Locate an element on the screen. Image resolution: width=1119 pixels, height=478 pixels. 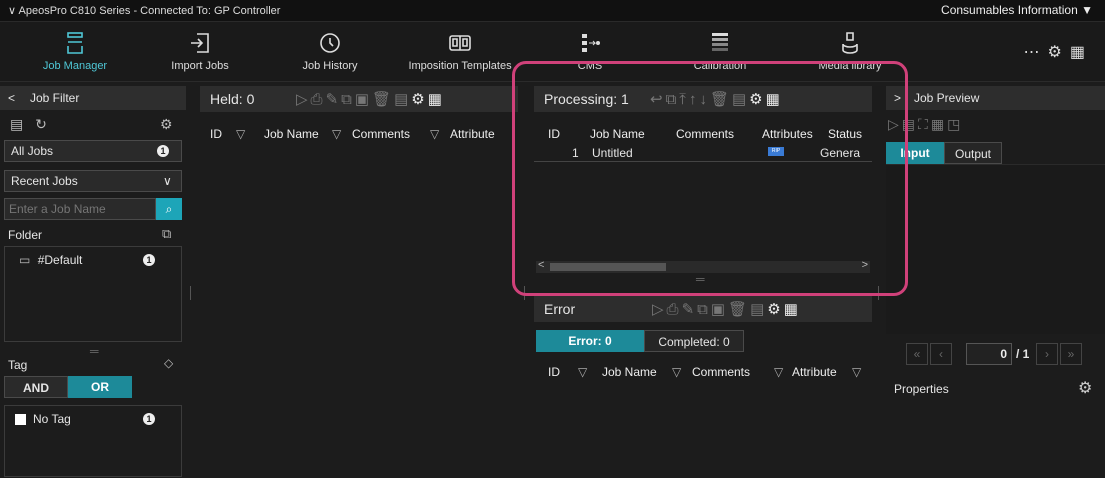
media-library-button: Media library is located at coordinates (850, 52).